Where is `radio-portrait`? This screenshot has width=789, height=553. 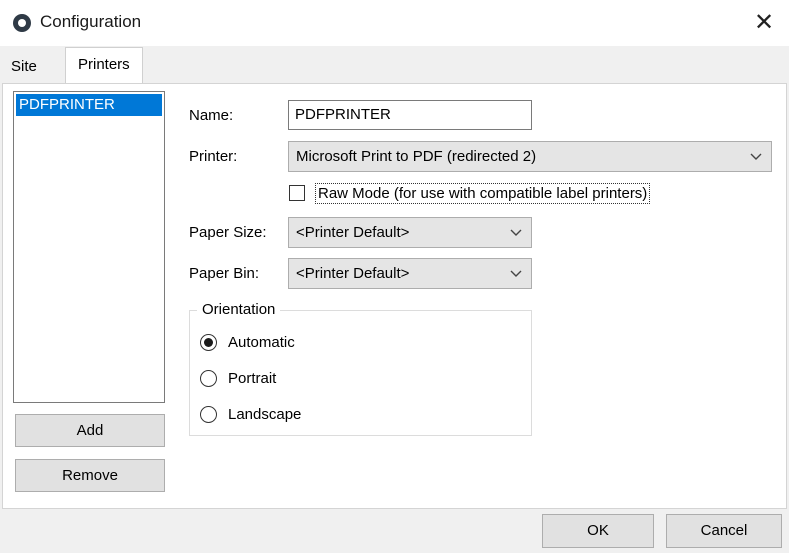
radio-portrait is located at coordinates (208, 378).